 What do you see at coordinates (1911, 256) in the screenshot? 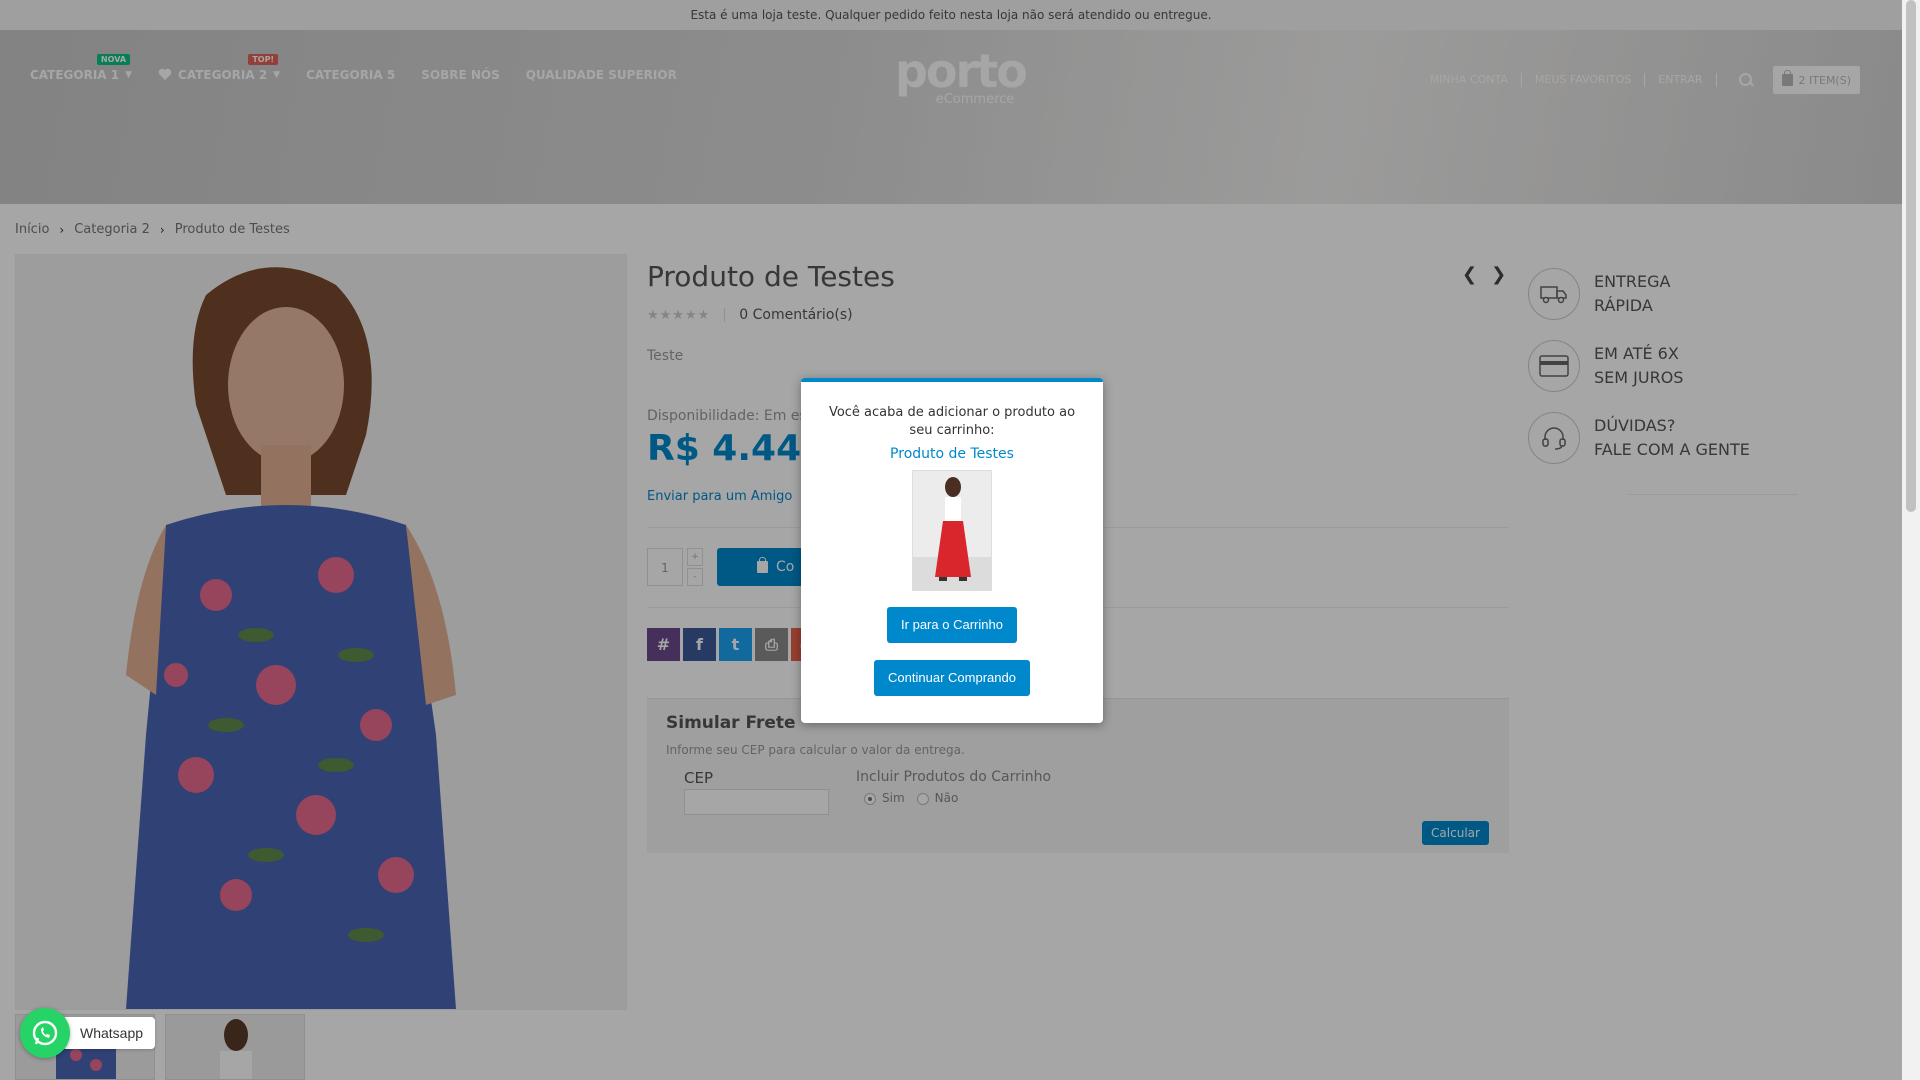
I see `scrollbar-thumb` at bounding box center [1911, 256].